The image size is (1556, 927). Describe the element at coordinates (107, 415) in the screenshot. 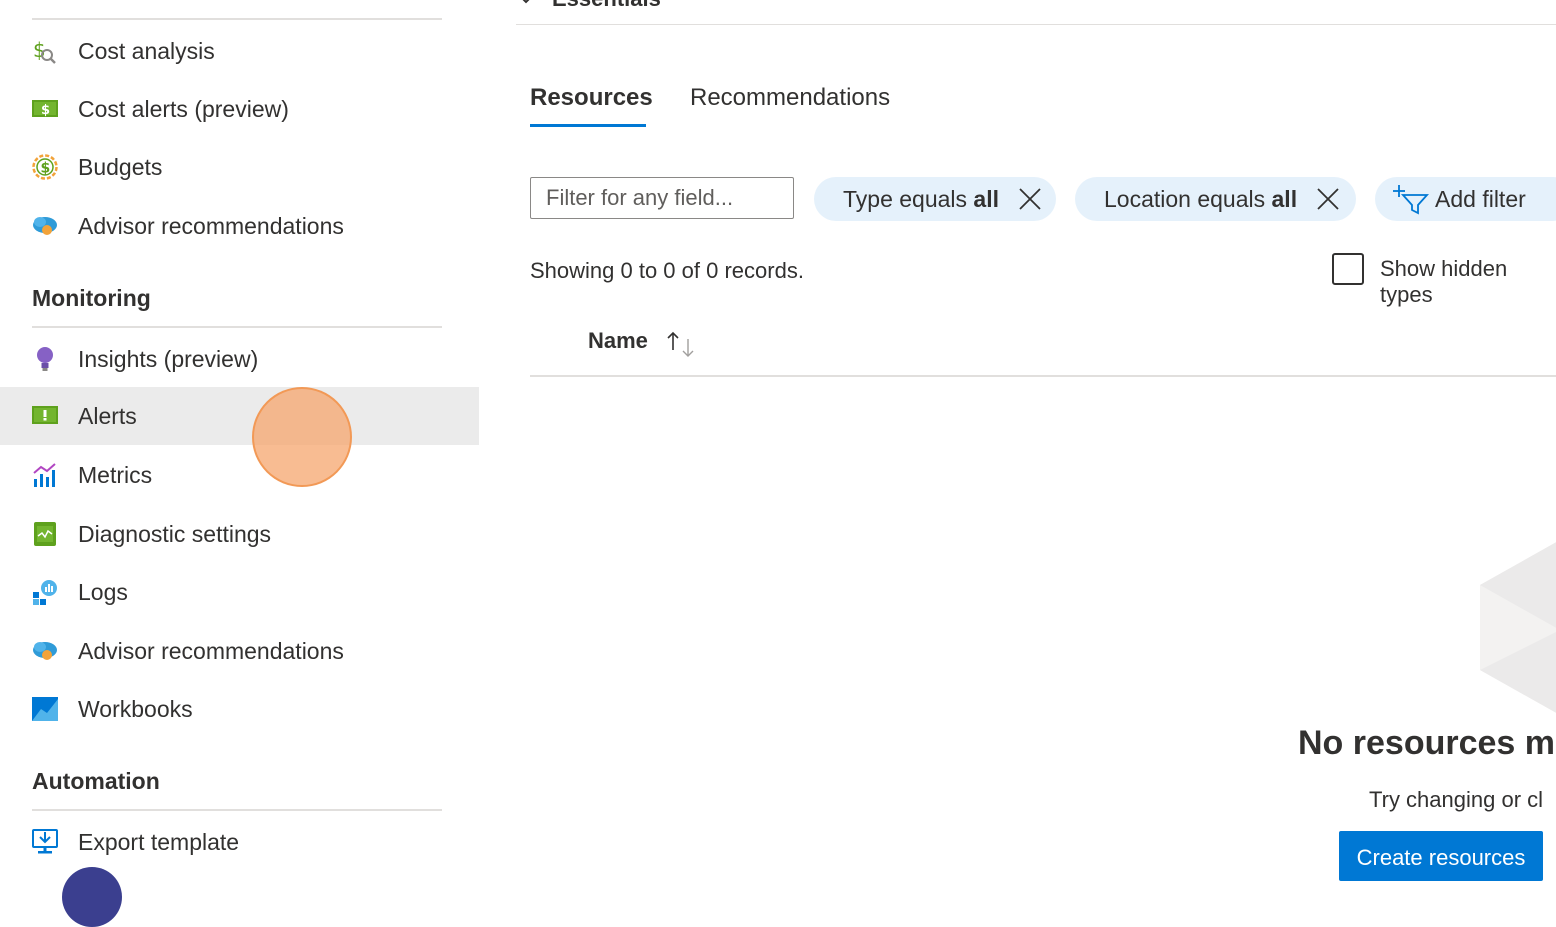

I see `sidebar-item-label: Alerts` at that location.